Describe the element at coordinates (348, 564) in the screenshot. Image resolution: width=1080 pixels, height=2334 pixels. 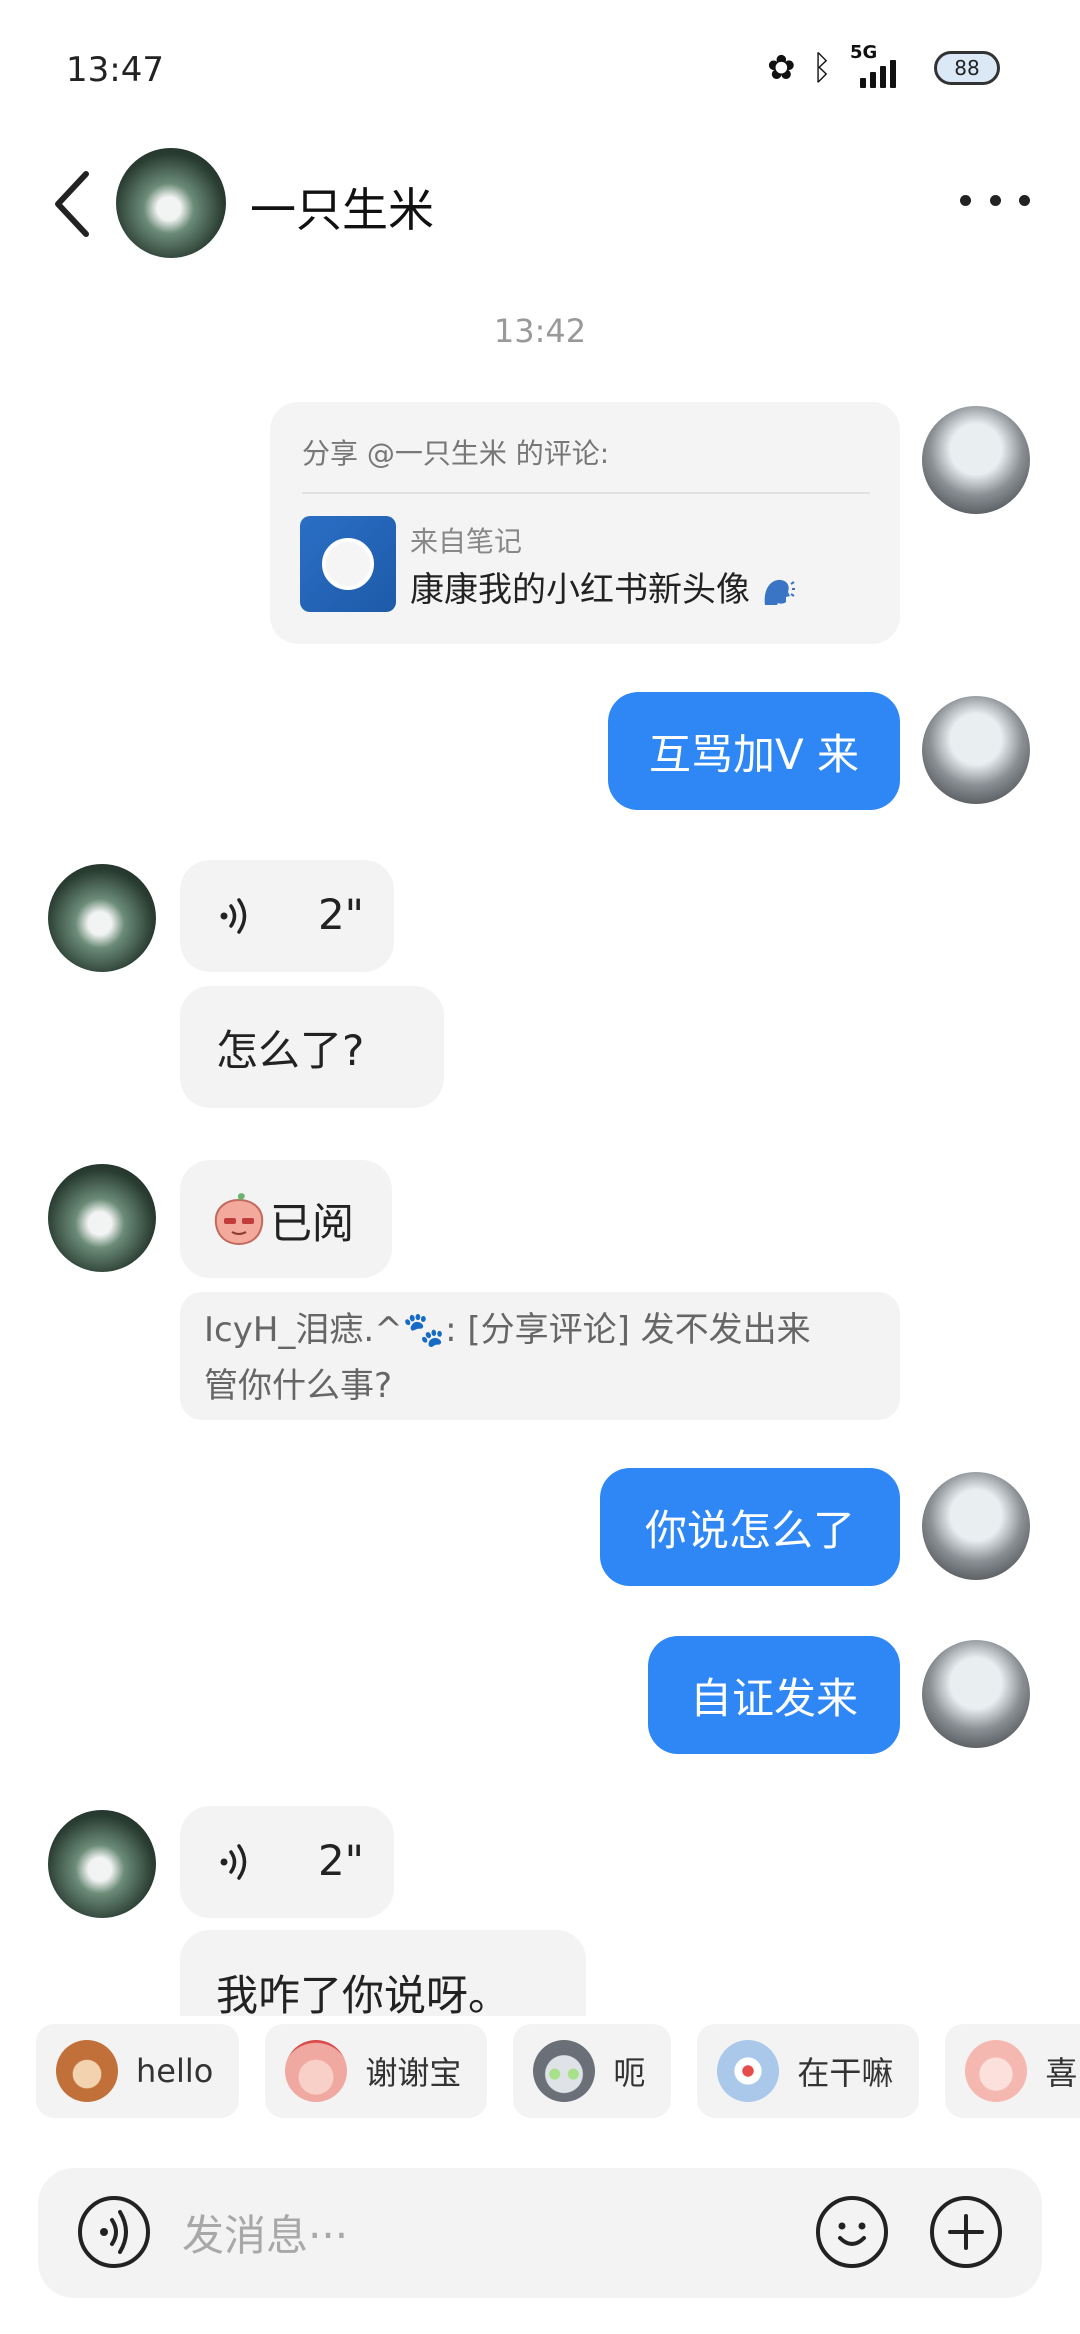
I see `note-thumbnail` at that location.